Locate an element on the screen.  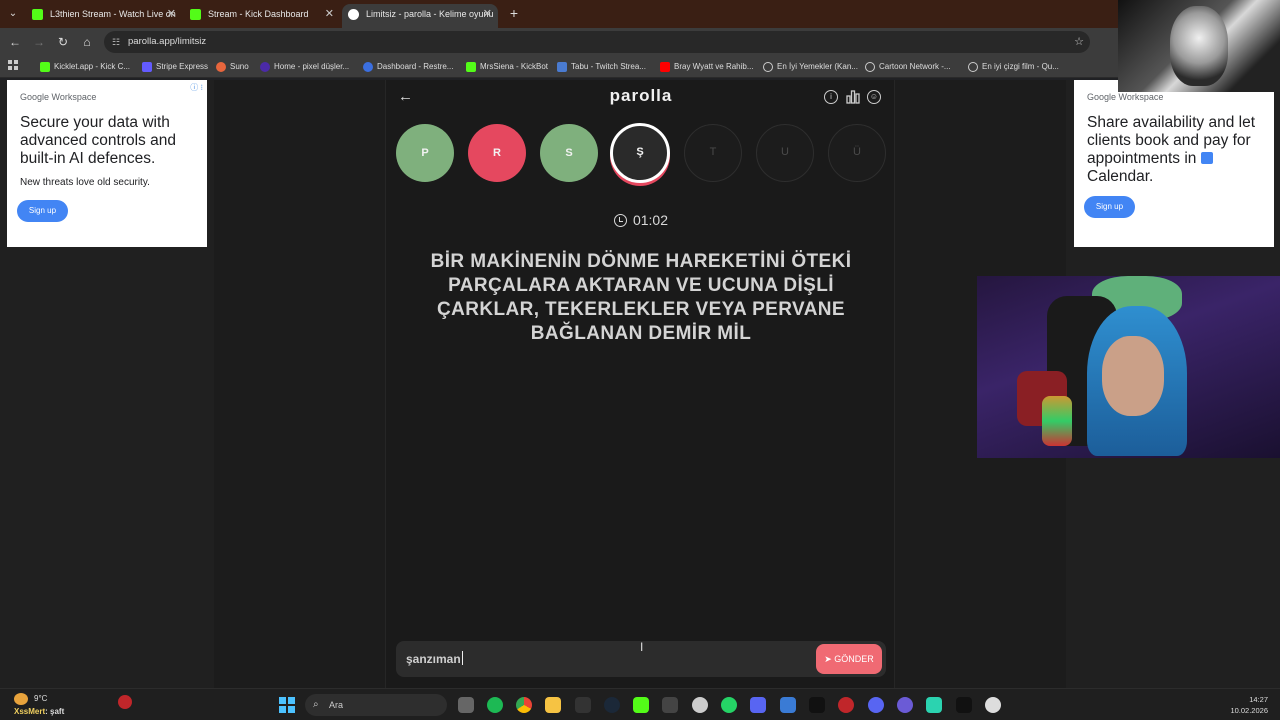
epic-games-icon is located at coordinates (583, 705).